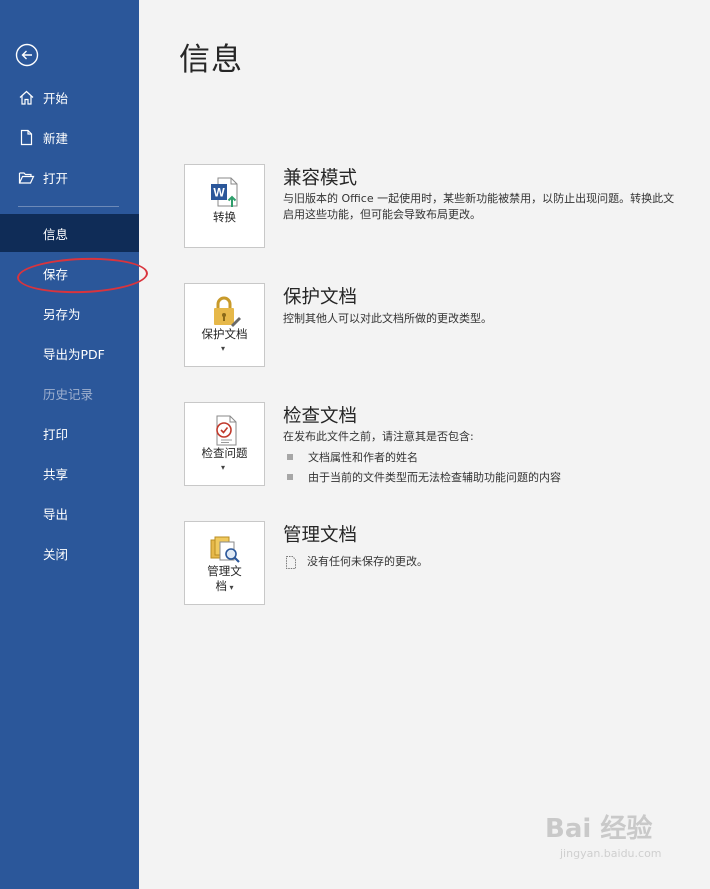  Describe the element at coordinates (224, 217) in the screenshot. I see `convert-button-label: 转换` at that location.